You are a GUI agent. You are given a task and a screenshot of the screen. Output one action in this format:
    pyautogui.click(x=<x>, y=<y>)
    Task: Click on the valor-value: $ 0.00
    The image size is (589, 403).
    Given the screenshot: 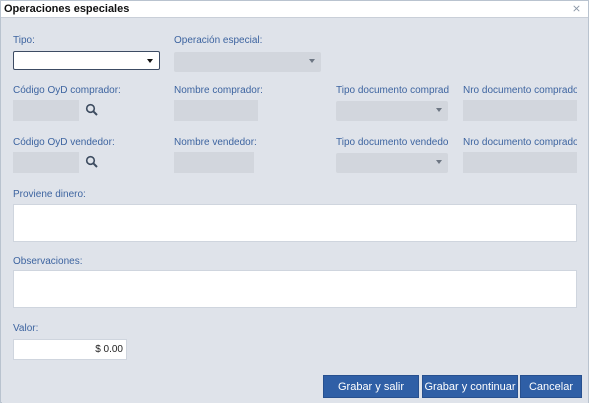 What is the action you would take?
    pyautogui.click(x=109, y=349)
    